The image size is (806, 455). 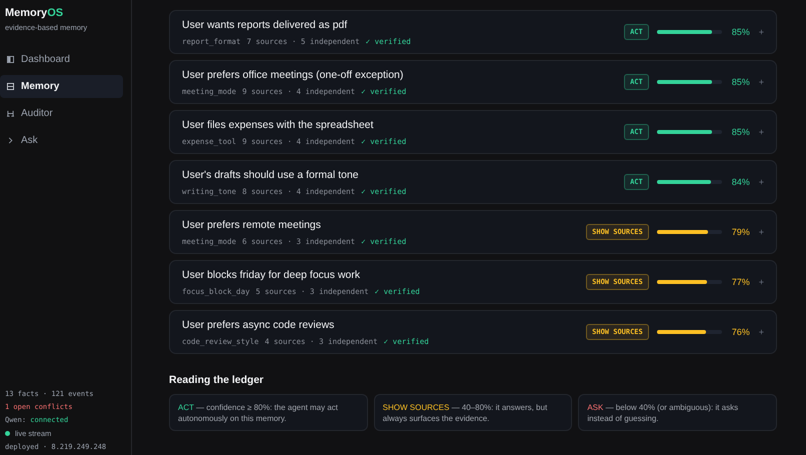 What do you see at coordinates (10, 113) in the screenshot?
I see `scale-icon` at bounding box center [10, 113].